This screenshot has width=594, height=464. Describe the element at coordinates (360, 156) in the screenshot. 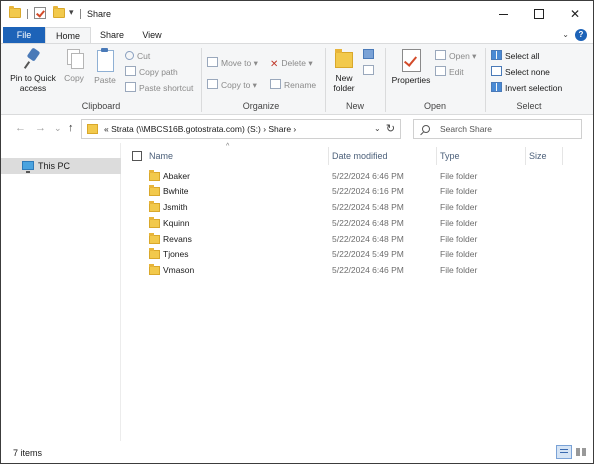

I see `column-header-date: Date modified` at that location.